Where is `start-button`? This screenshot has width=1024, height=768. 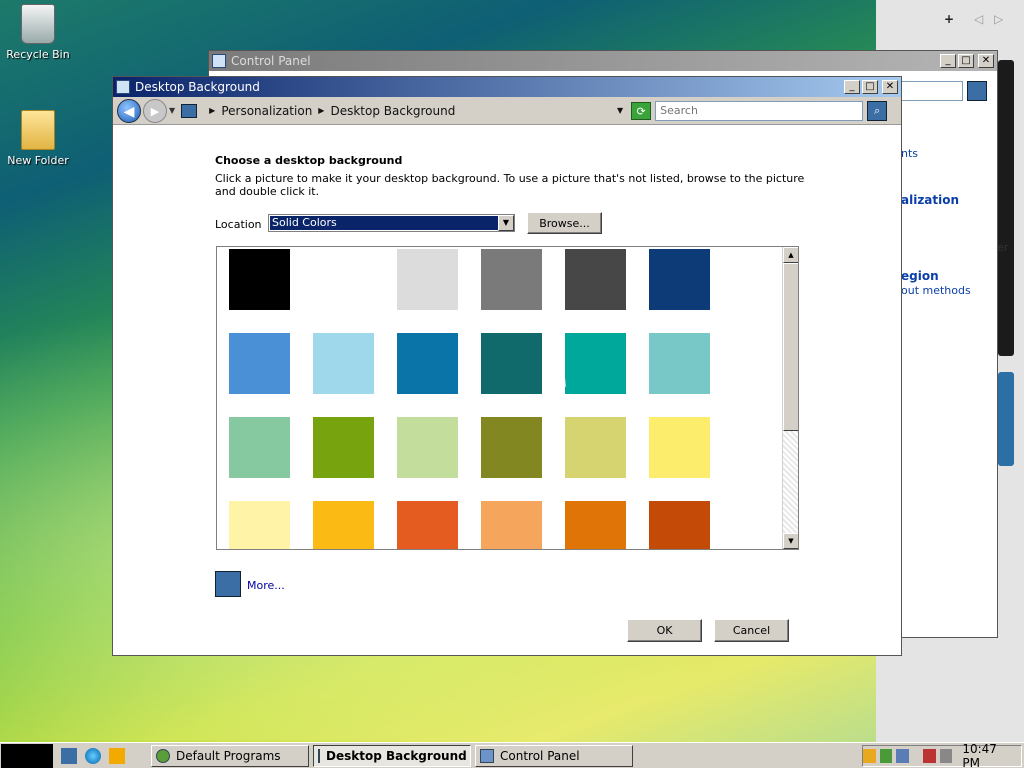 start-button is located at coordinates (27, 755).